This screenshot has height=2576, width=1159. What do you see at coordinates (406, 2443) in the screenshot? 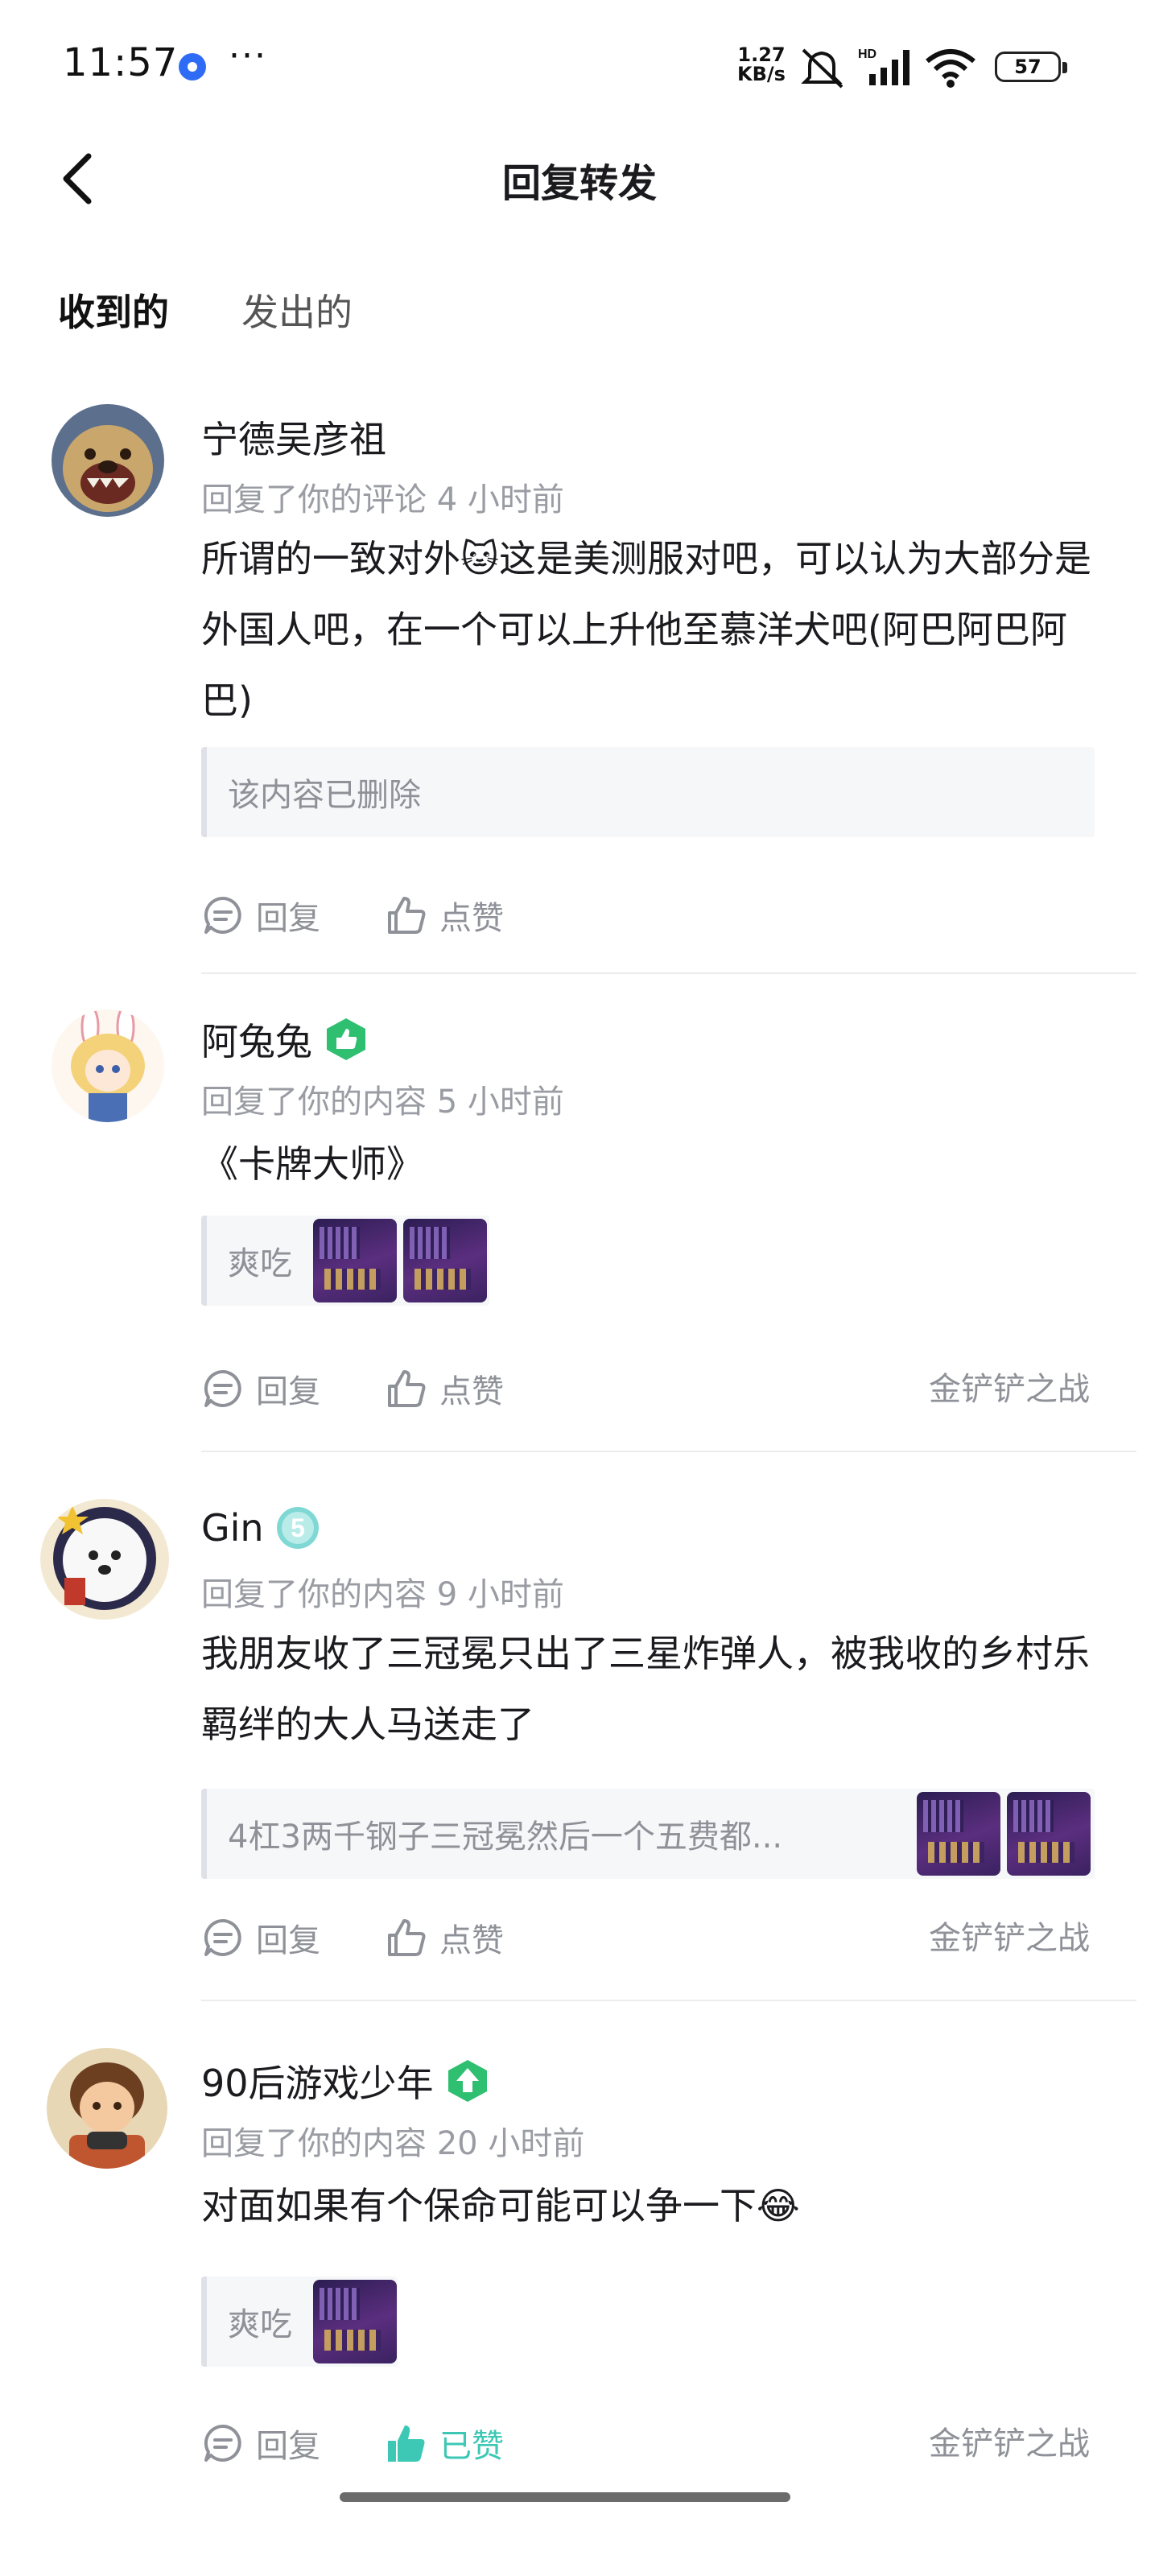
I see `thumbs-up-filled-icon` at bounding box center [406, 2443].